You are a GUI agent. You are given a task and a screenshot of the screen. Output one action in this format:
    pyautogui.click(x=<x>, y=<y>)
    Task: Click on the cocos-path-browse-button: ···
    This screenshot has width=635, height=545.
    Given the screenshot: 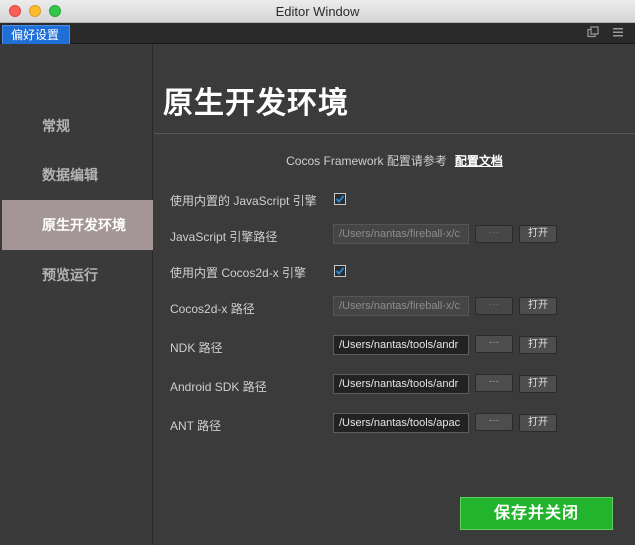 What is the action you would take?
    pyautogui.click(x=494, y=306)
    